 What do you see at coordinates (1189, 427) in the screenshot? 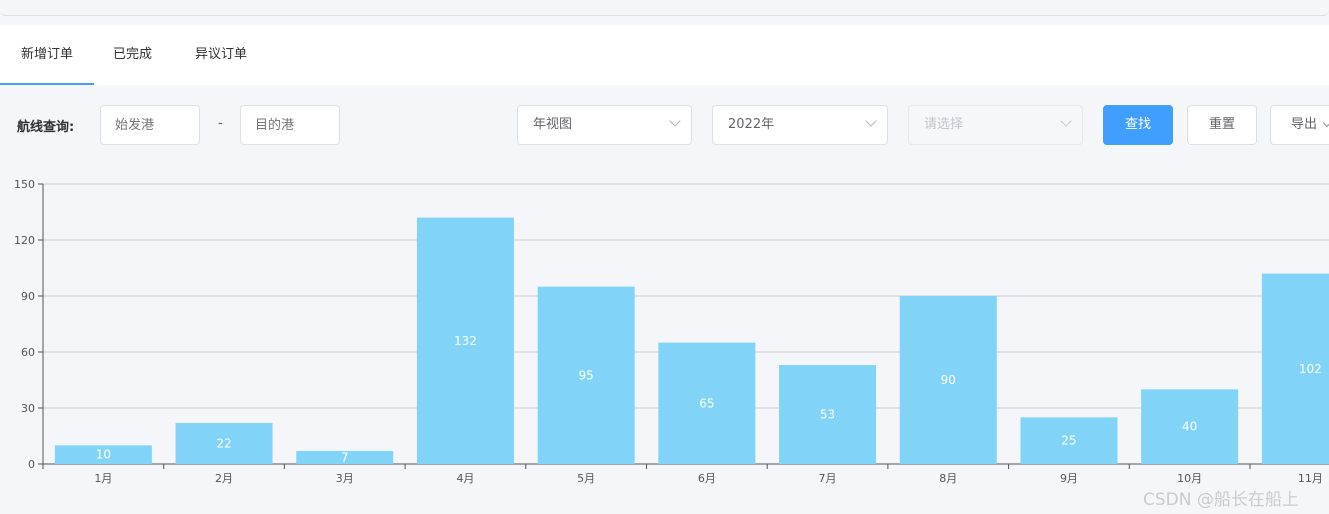
I see `bar-value-label: 40` at bounding box center [1189, 427].